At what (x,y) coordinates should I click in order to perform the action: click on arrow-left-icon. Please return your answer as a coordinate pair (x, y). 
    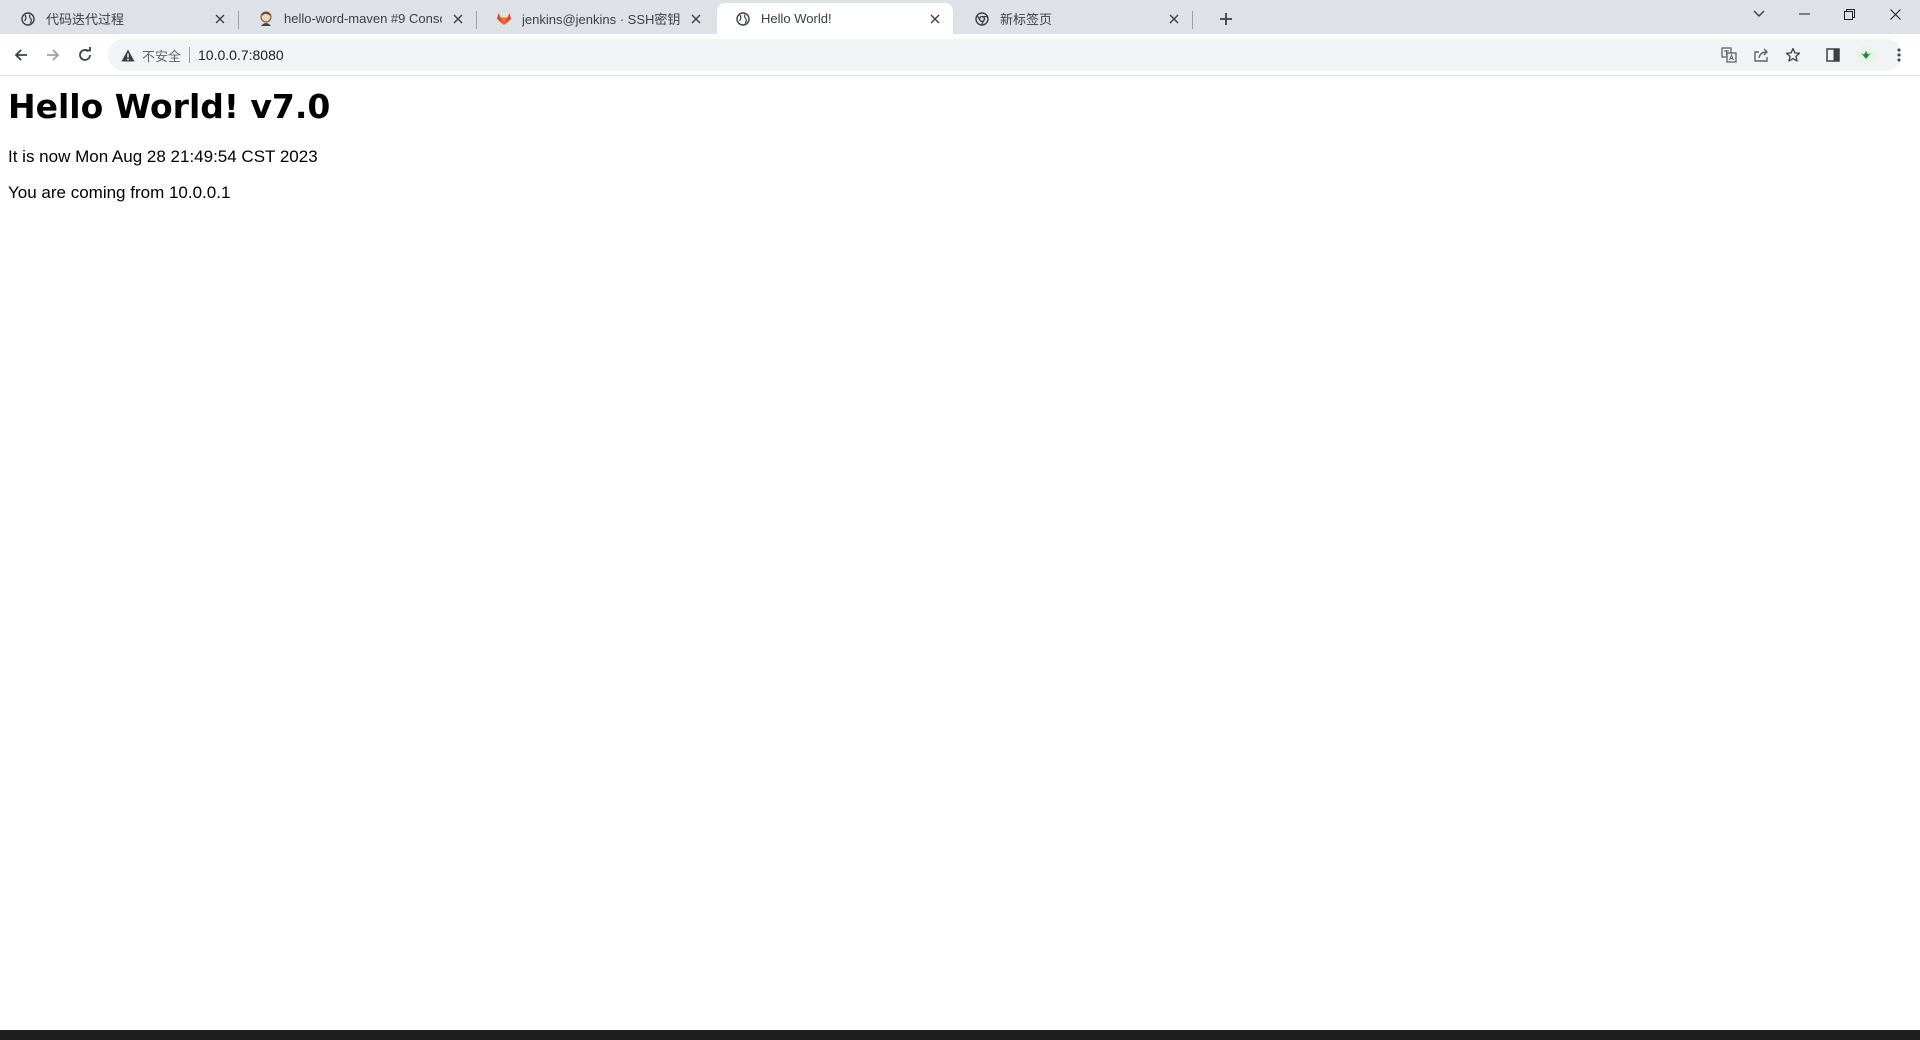
    Looking at the image, I should click on (20, 55).